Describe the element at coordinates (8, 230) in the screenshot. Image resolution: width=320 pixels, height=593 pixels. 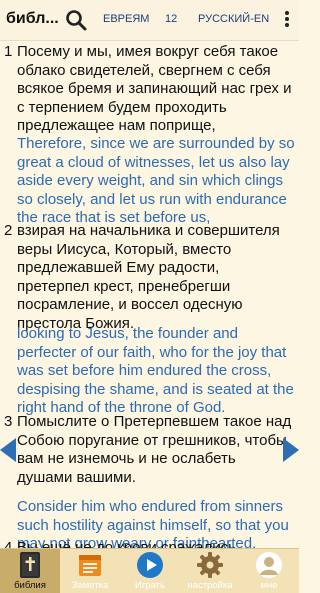
I see `verse-number: 2` at that location.